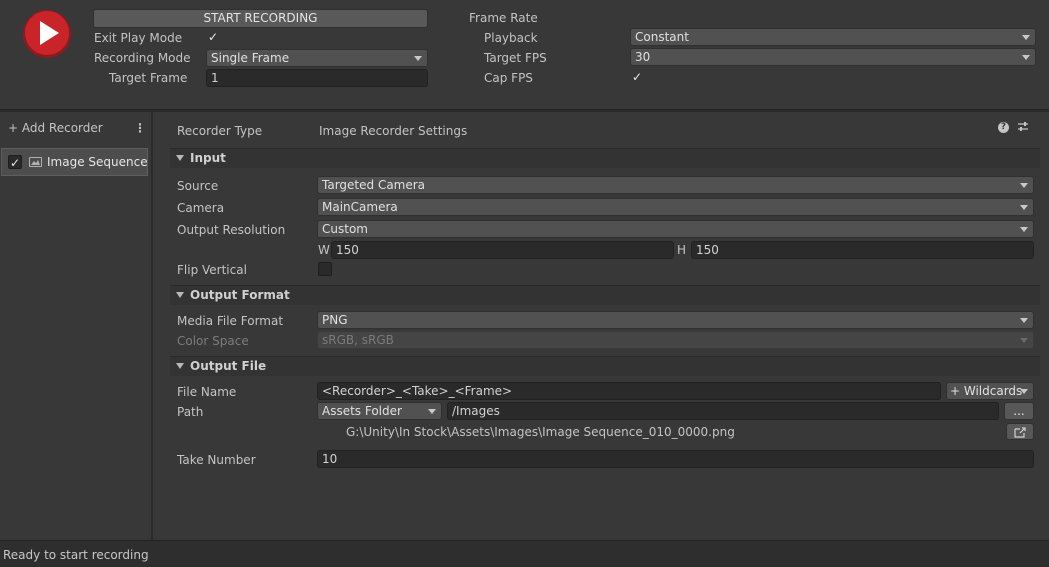 The image size is (1049, 567). Describe the element at coordinates (605, 366) in the screenshot. I see `output-file-section-header: Output File` at that location.